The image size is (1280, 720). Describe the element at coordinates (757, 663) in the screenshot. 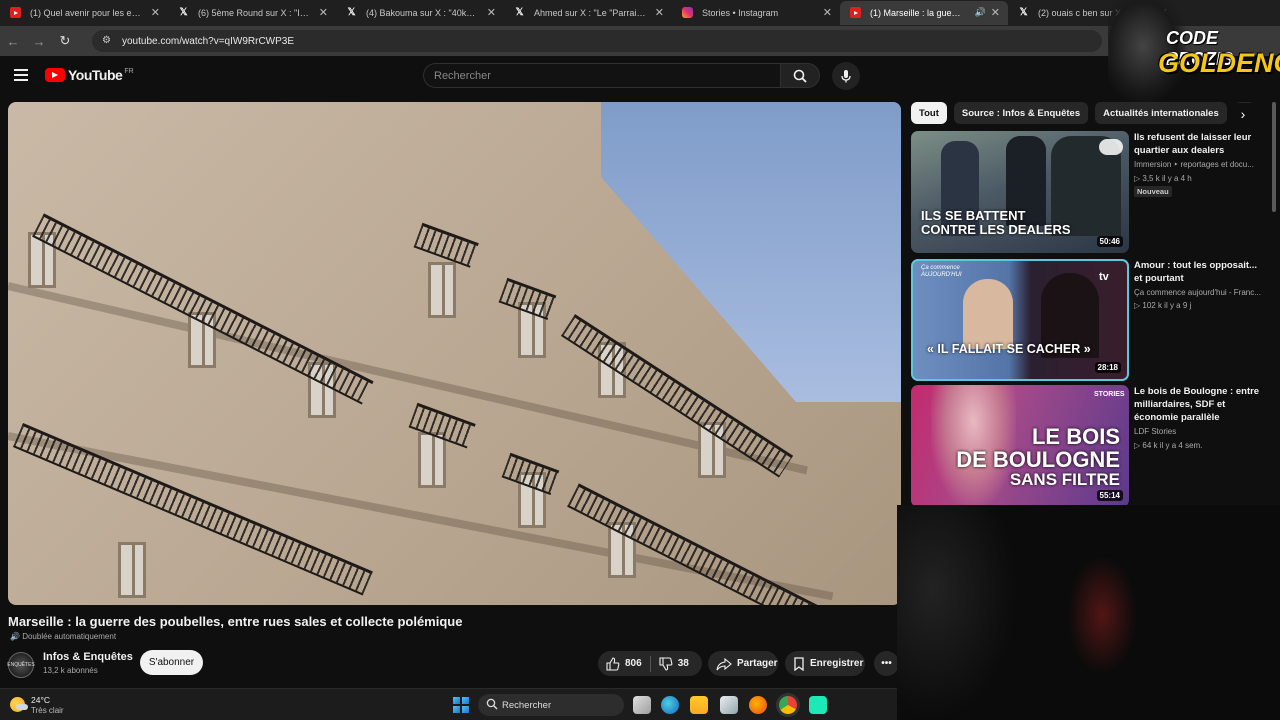

I see `share-label: Partager` at that location.